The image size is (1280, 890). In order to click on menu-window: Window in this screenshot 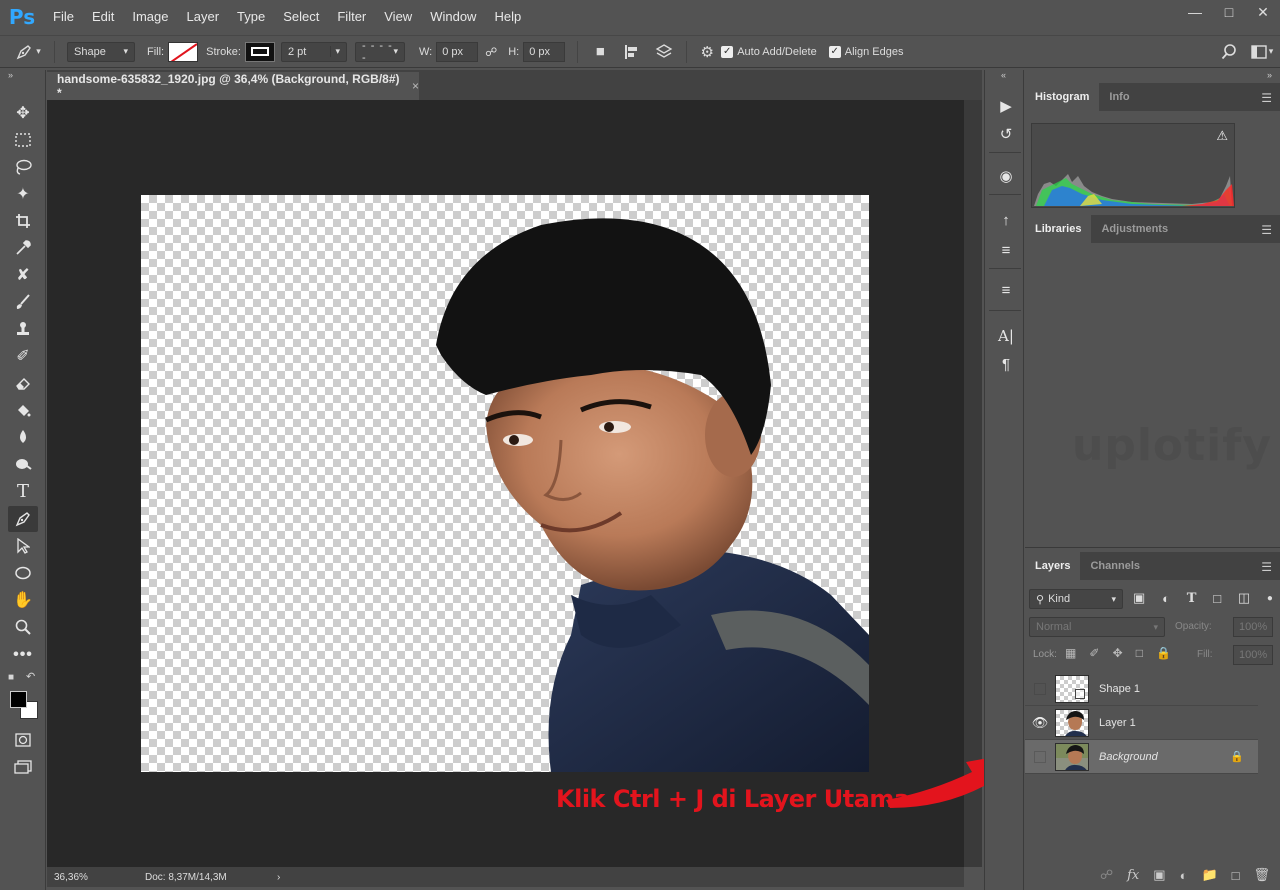, I will do `click(453, 17)`.